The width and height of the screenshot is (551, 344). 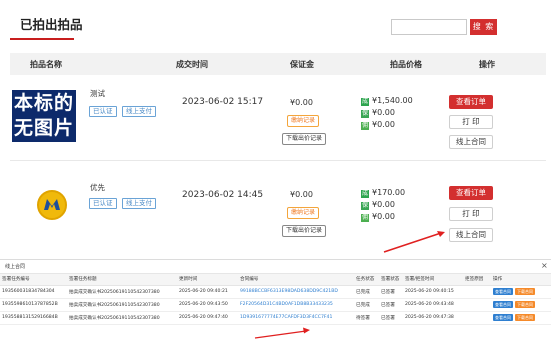 What do you see at coordinates (51, 24) in the screenshot?
I see `page-title: 已拍出拍品` at bounding box center [51, 24].